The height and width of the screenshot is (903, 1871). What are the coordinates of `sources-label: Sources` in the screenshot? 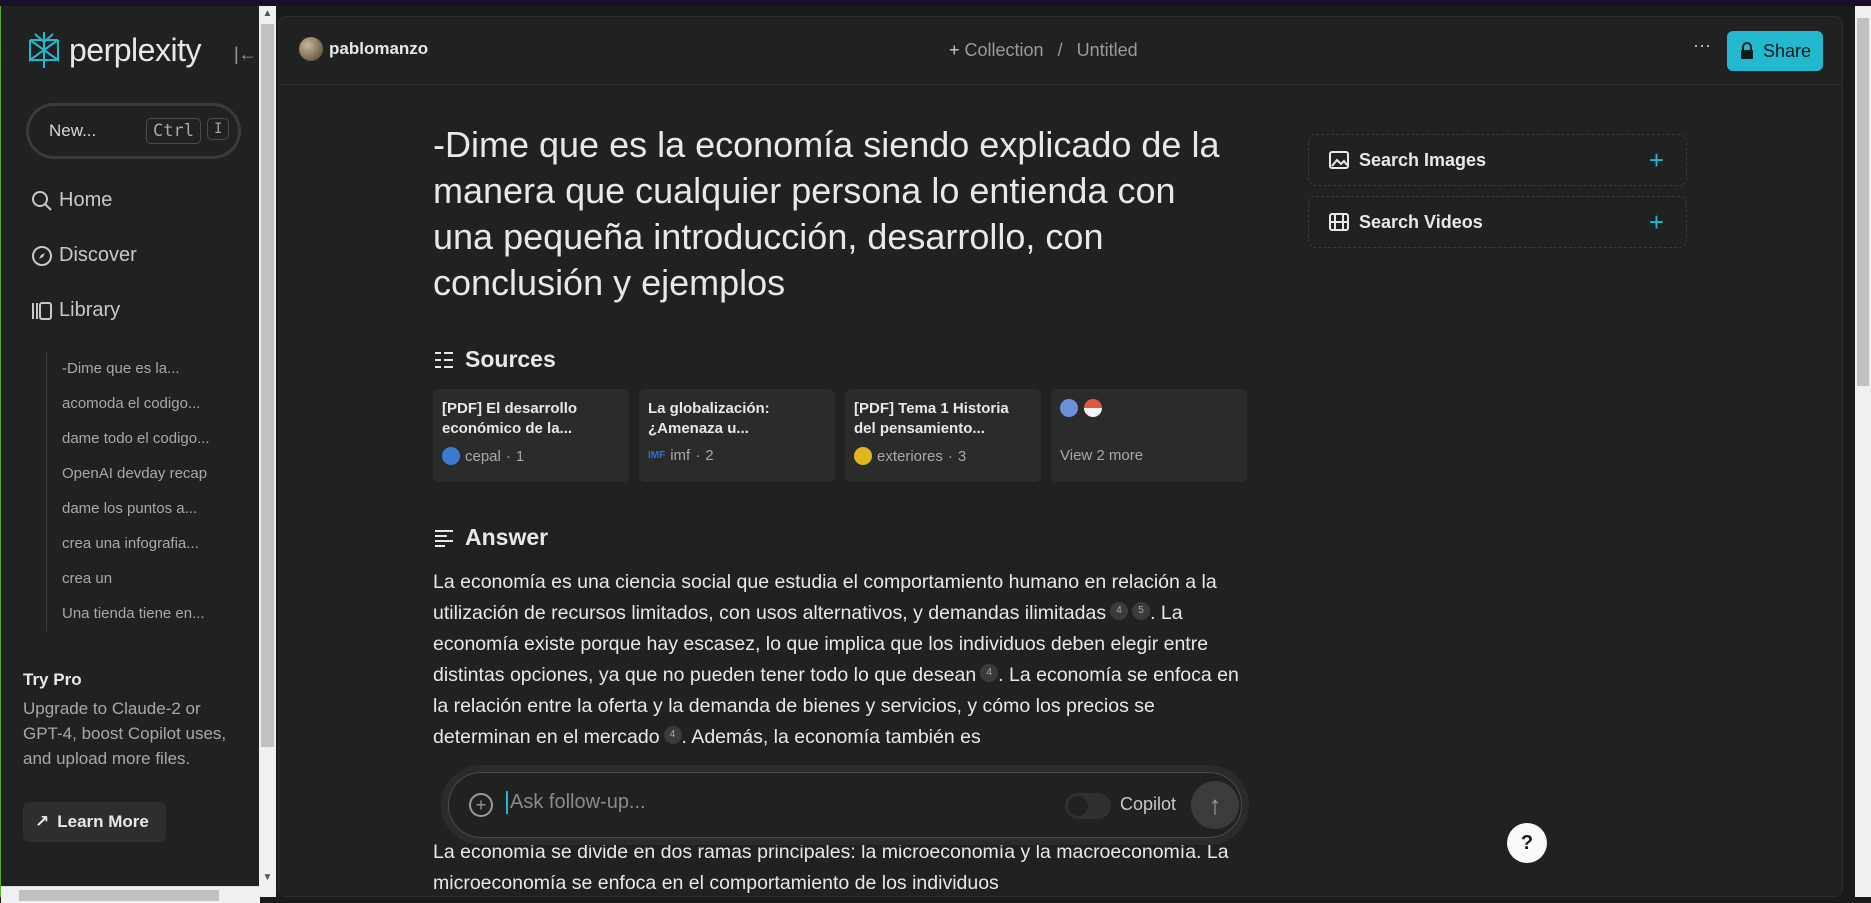 It's located at (510, 359).